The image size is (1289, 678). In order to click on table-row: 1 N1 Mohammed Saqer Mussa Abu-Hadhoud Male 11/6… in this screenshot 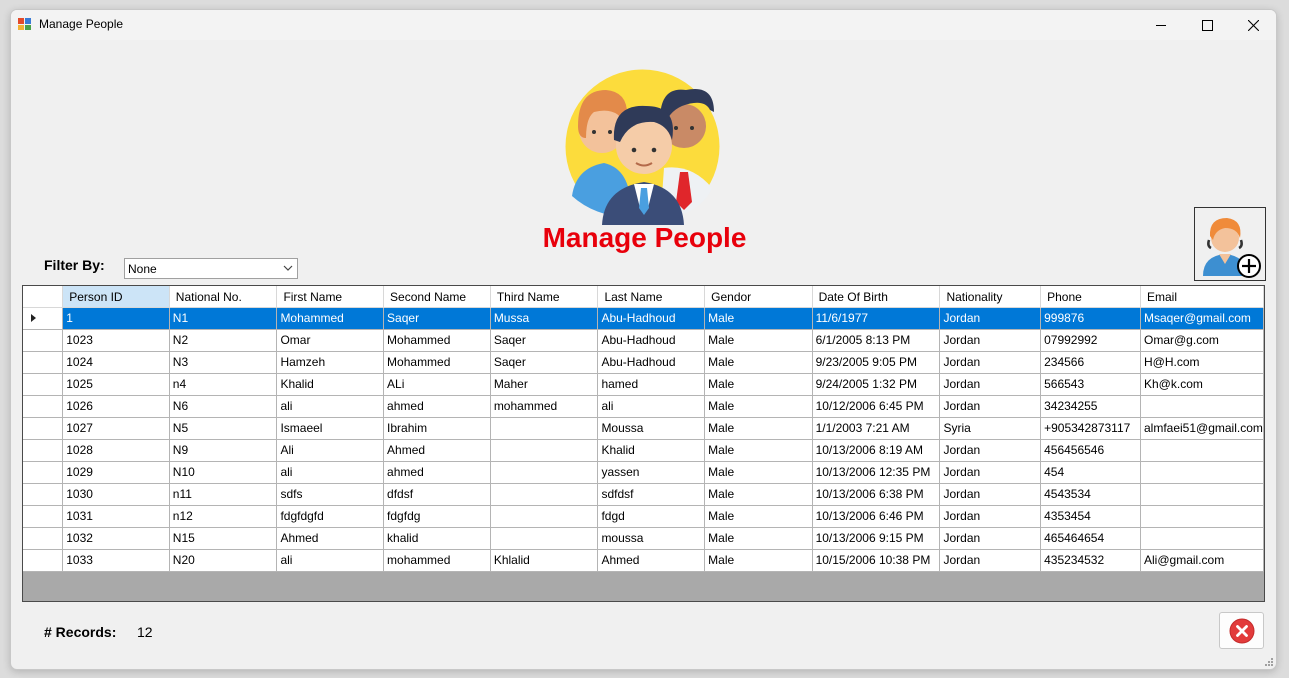, I will do `click(643, 318)`.